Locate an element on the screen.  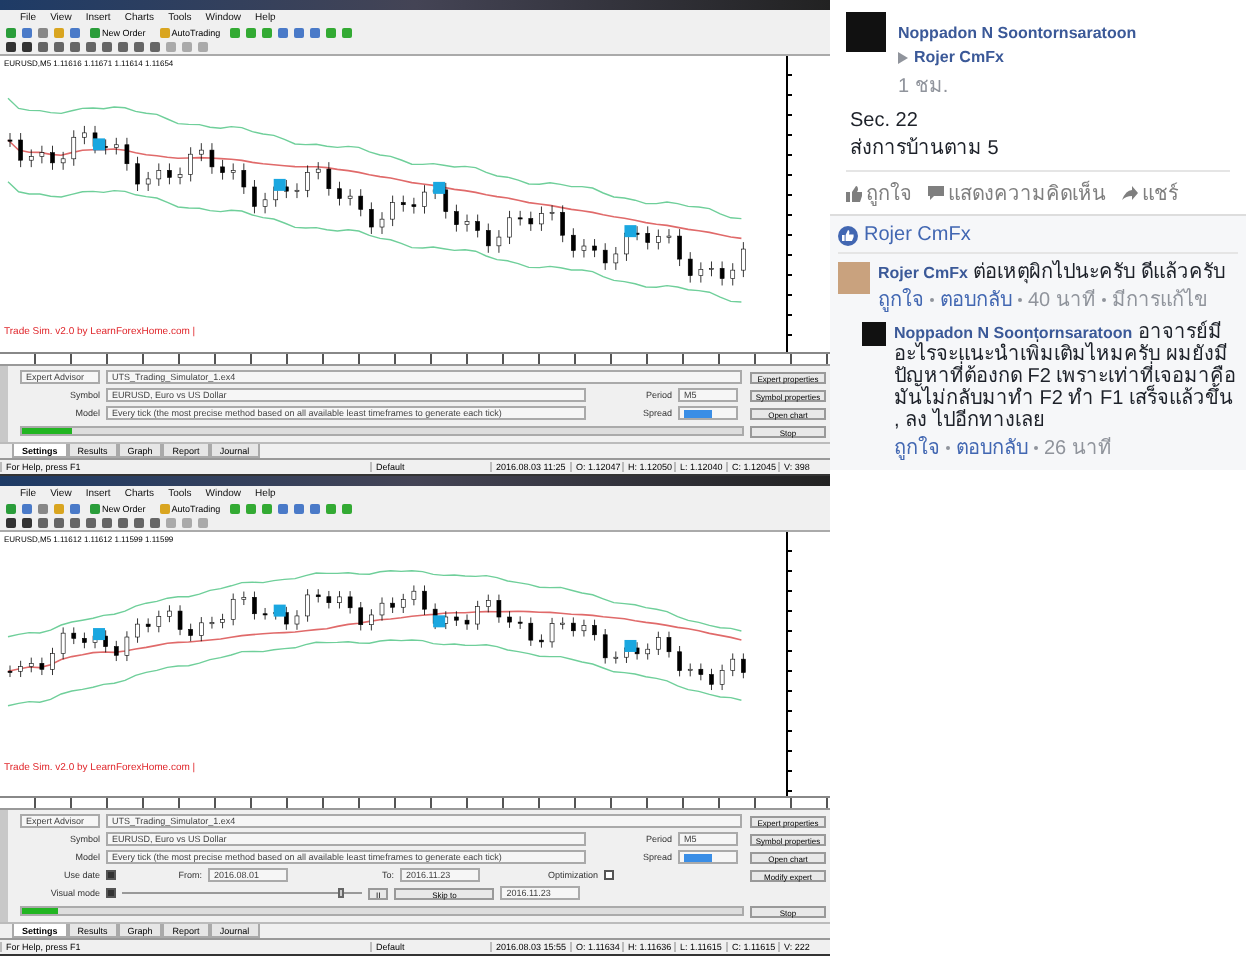
liker-name: Rojer CmFx is located at coordinates (917, 235).